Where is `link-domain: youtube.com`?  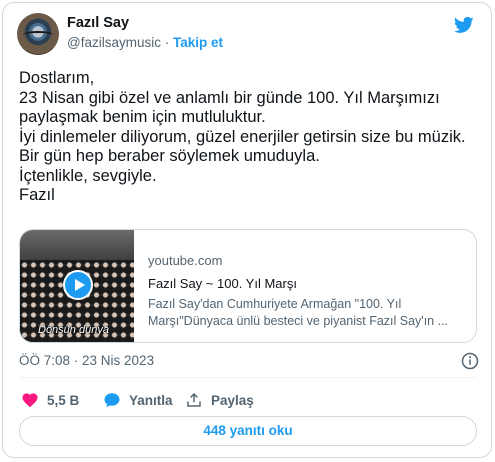
link-domain: youtube.com is located at coordinates (185, 260).